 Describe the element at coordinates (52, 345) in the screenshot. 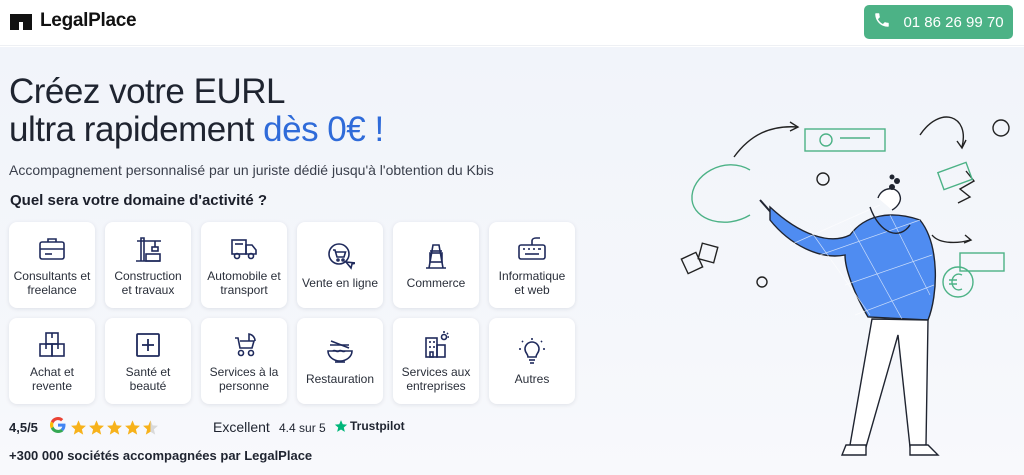

I see `boxes-icon` at that location.